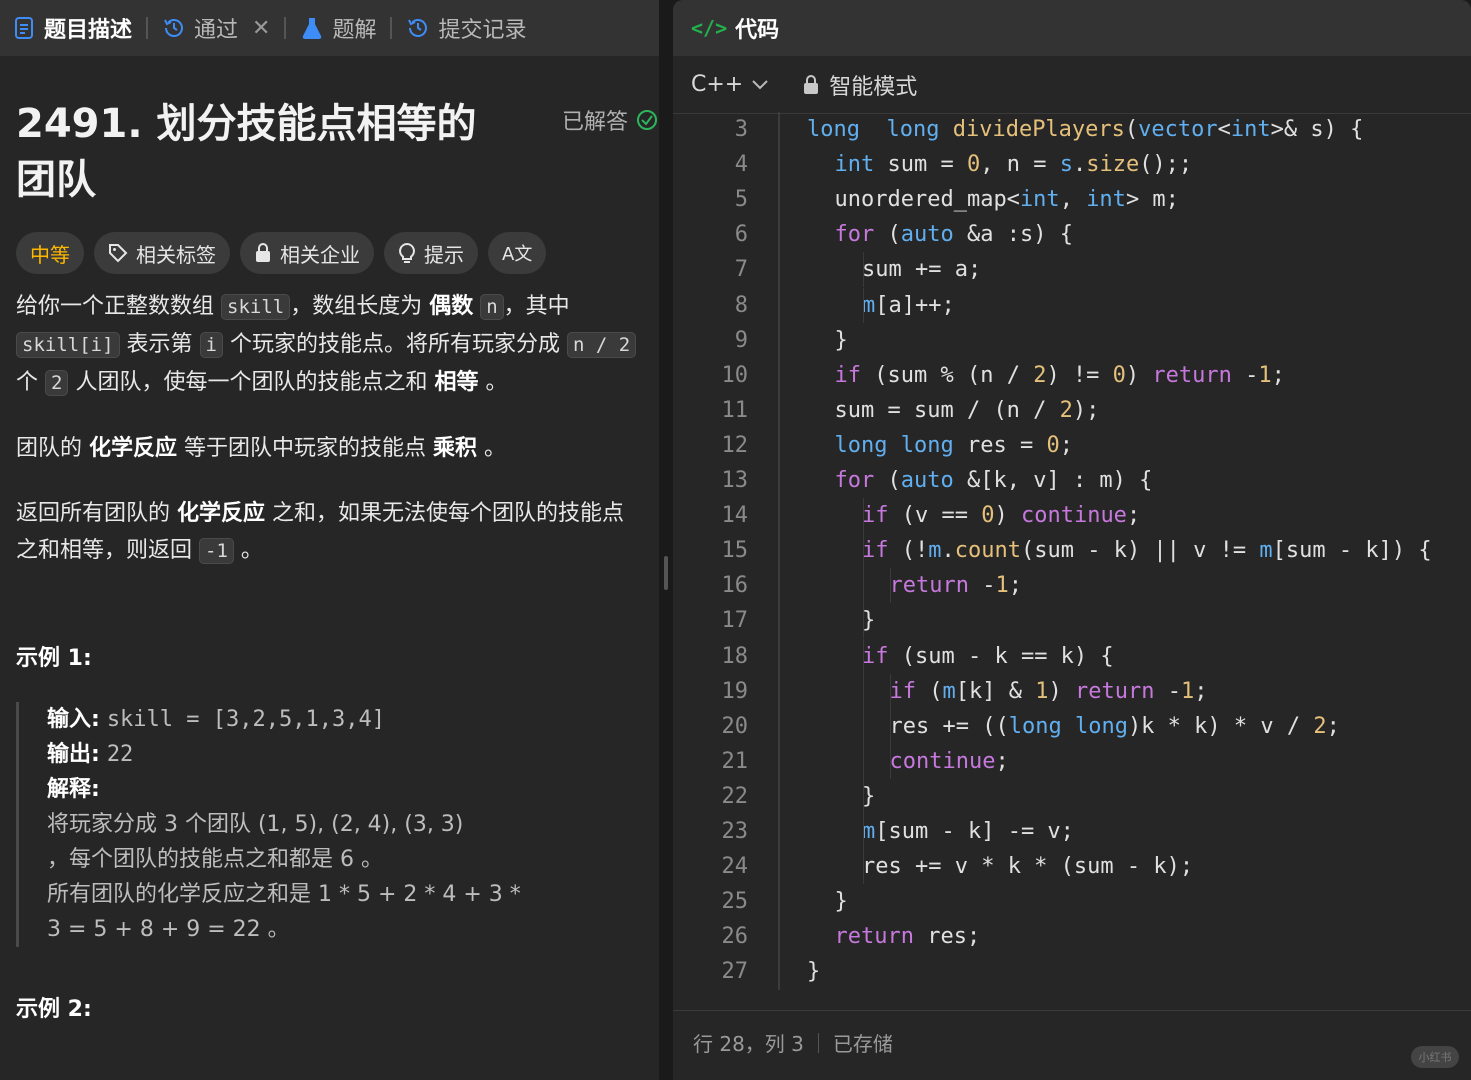 This screenshot has width=1471, height=1080. Describe the element at coordinates (735, 867) in the screenshot. I see `line-number: 24` at that location.